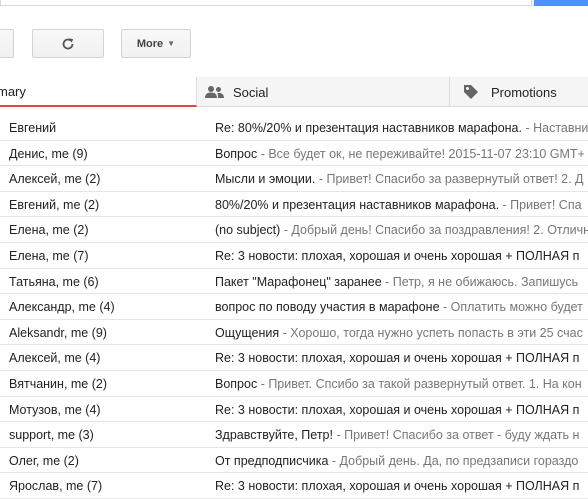  I want to click on email-sender: Евгений, me (2), so click(54, 204).